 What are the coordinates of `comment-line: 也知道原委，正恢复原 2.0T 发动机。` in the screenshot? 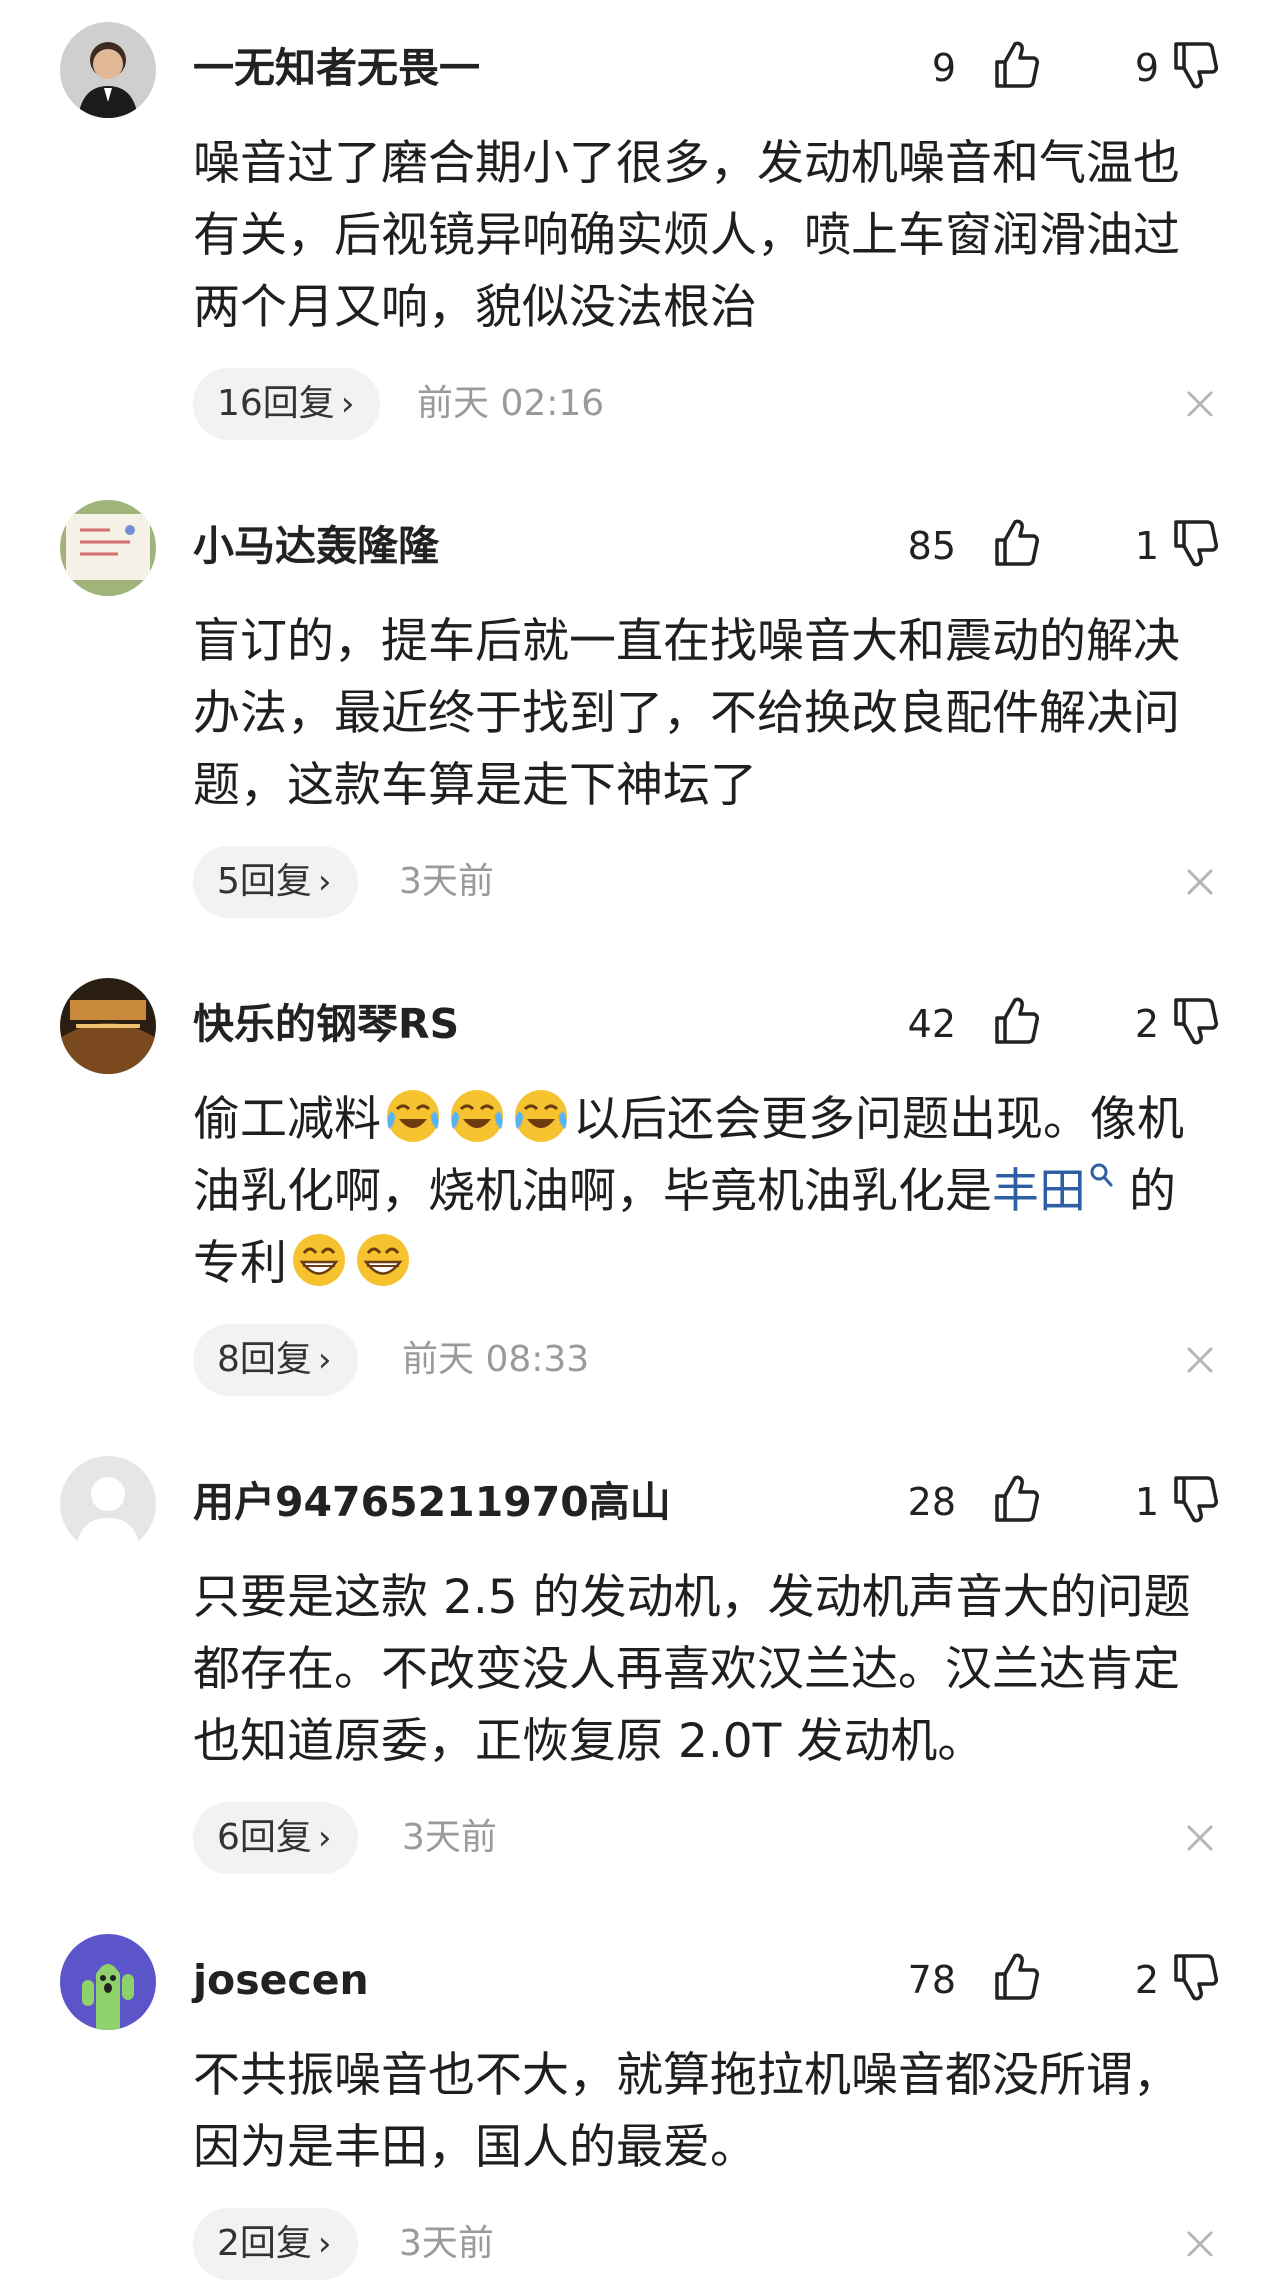 It's located at (589, 1741).